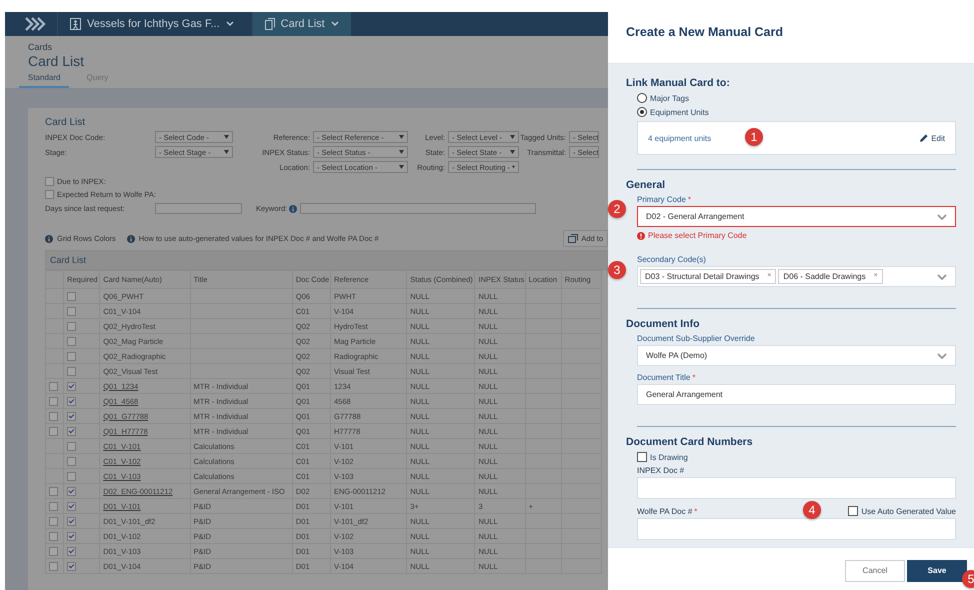 The image size is (974, 590). What do you see at coordinates (697, 235) in the screenshot?
I see `error-message: Please select Primary Code` at bounding box center [697, 235].